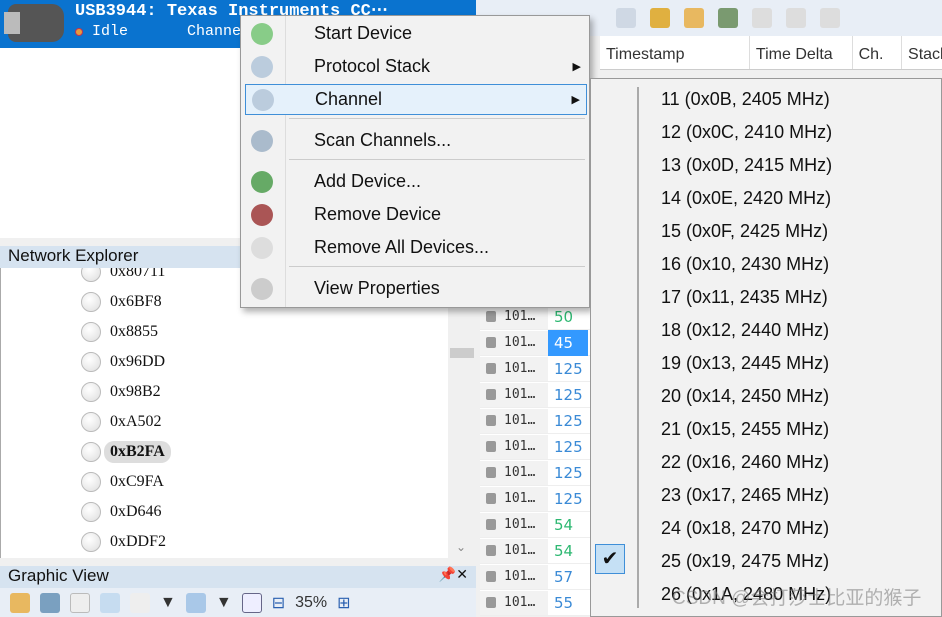  I want to click on network-node: 0x80711, so click(123, 276).